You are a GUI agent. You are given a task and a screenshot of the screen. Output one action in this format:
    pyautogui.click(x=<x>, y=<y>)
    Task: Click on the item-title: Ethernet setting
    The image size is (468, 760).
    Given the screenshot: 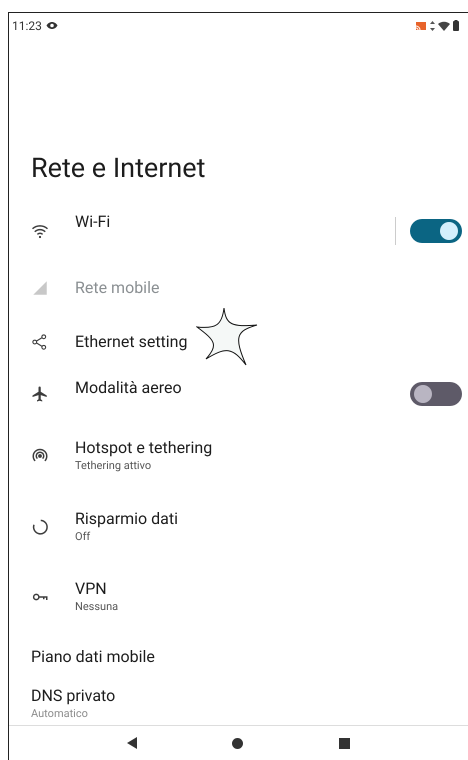 What is the action you would take?
    pyautogui.click(x=131, y=342)
    